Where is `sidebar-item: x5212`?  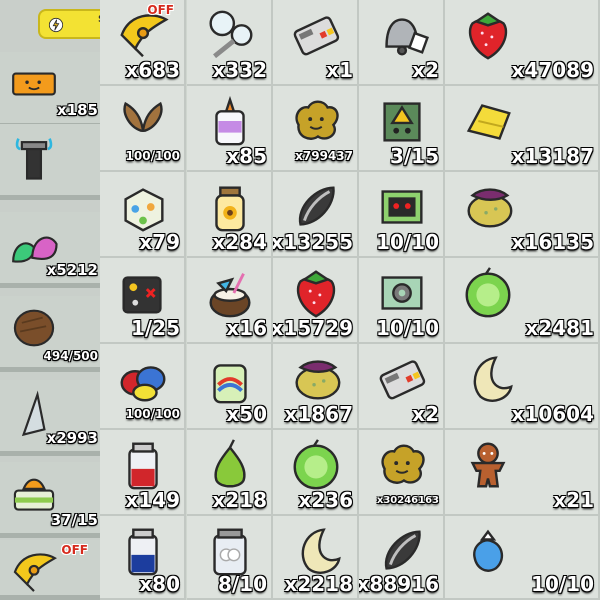 sidebar-item: x5212 is located at coordinates (50, 250).